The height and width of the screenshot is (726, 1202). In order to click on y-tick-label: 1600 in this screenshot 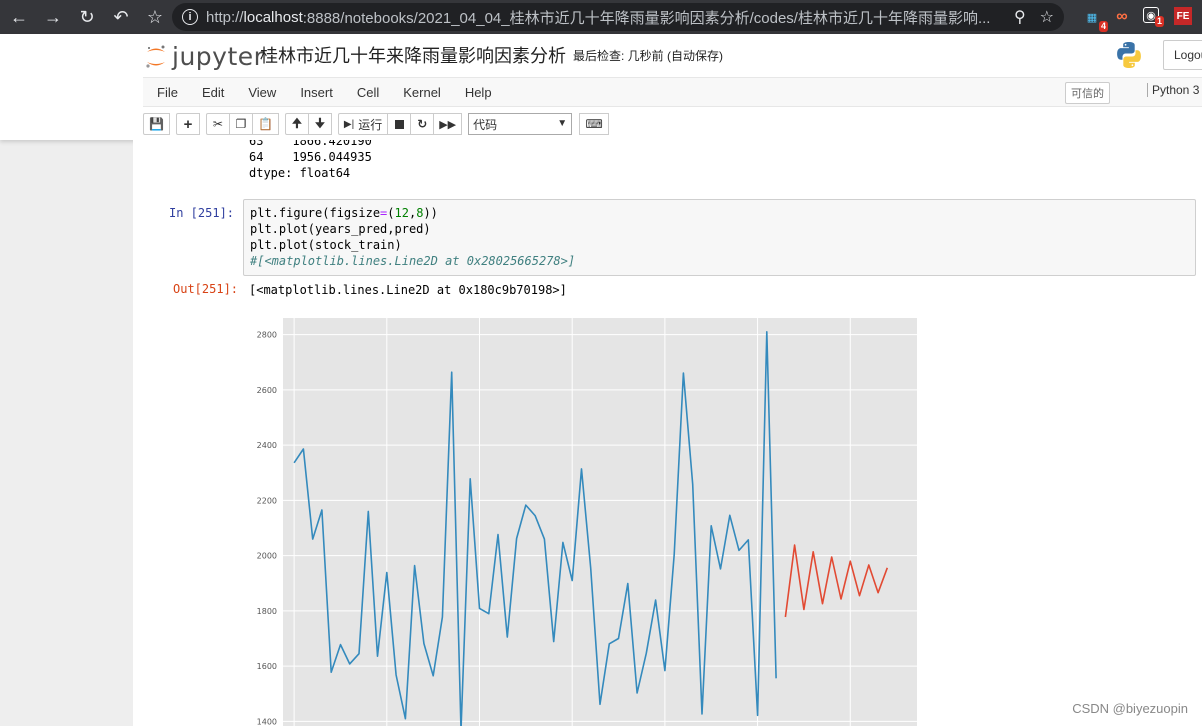, I will do `click(267, 666)`.